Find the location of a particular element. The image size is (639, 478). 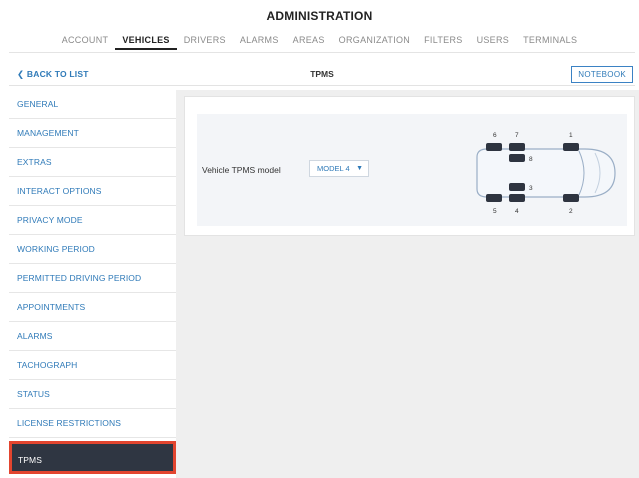

content-toolbar: TPMS ❮ BACK TO LIST NOTEBOOK is located at coordinates (322, 74).